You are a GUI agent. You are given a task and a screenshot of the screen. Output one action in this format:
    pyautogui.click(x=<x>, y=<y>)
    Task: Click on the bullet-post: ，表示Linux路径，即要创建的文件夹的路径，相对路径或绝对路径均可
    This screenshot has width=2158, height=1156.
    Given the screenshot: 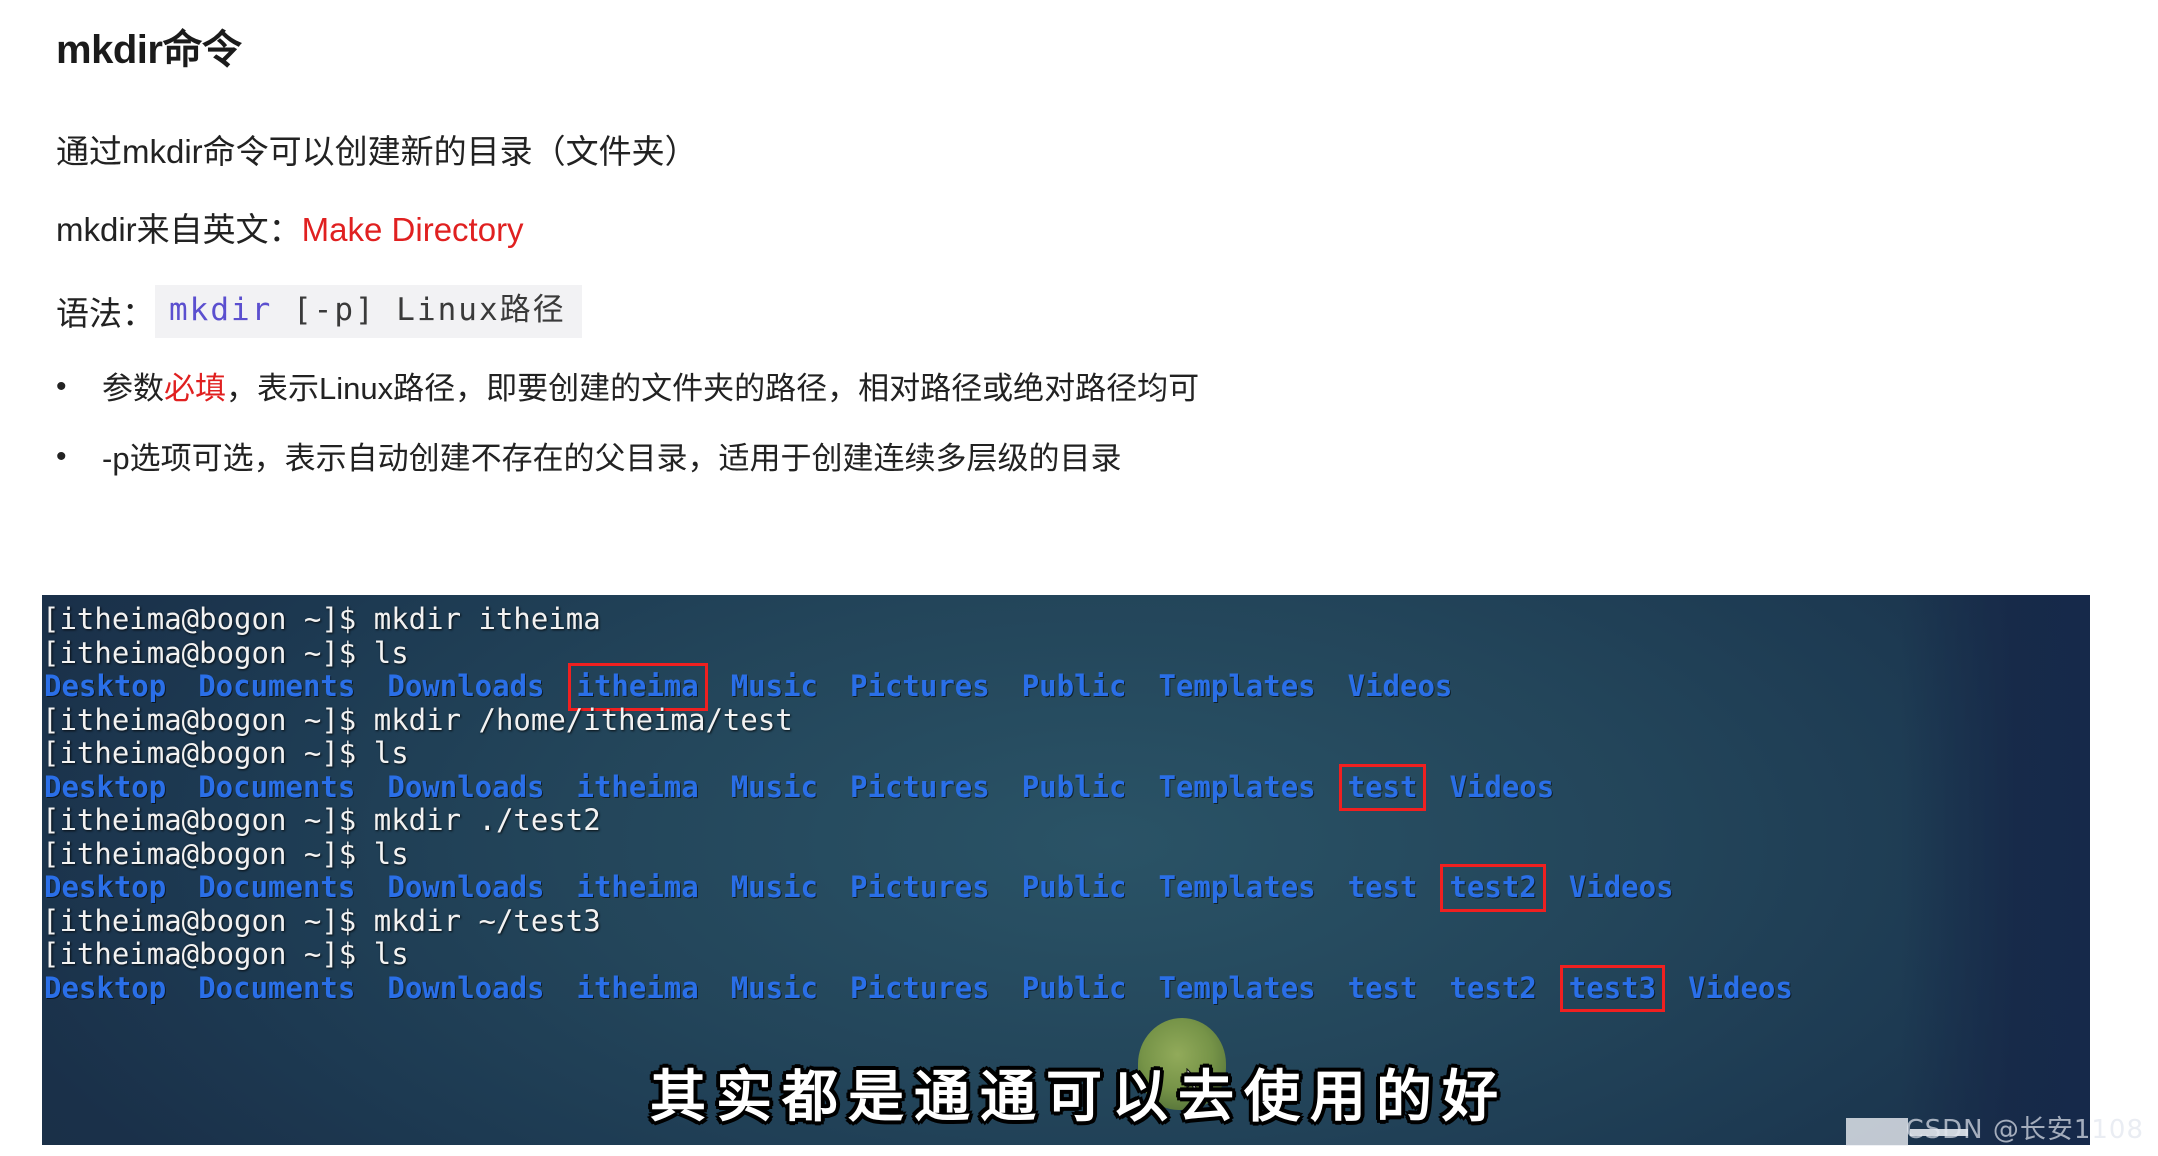 What is the action you would take?
    pyautogui.click(x=713, y=388)
    